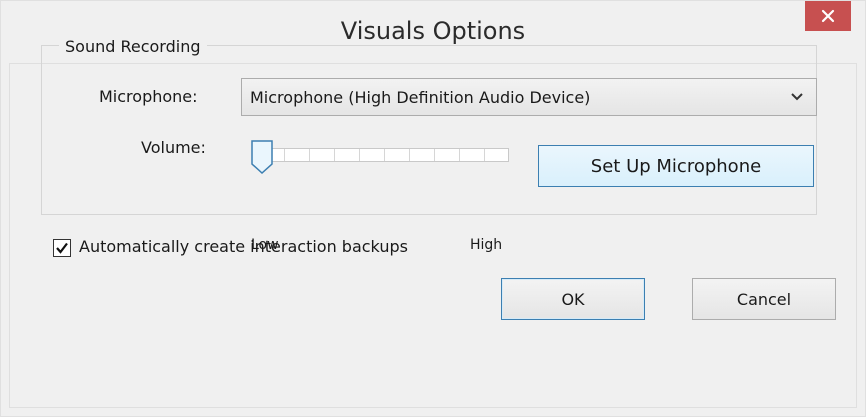  Describe the element at coordinates (262, 157) in the screenshot. I see `volume-slider-thumb` at that location.